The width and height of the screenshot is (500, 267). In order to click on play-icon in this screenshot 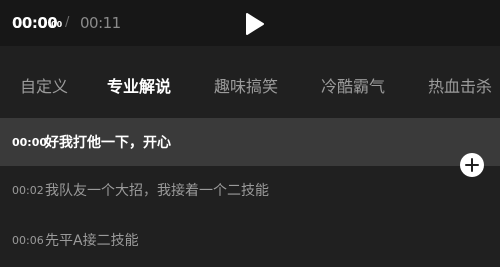, I will do `click(255, 24)`.